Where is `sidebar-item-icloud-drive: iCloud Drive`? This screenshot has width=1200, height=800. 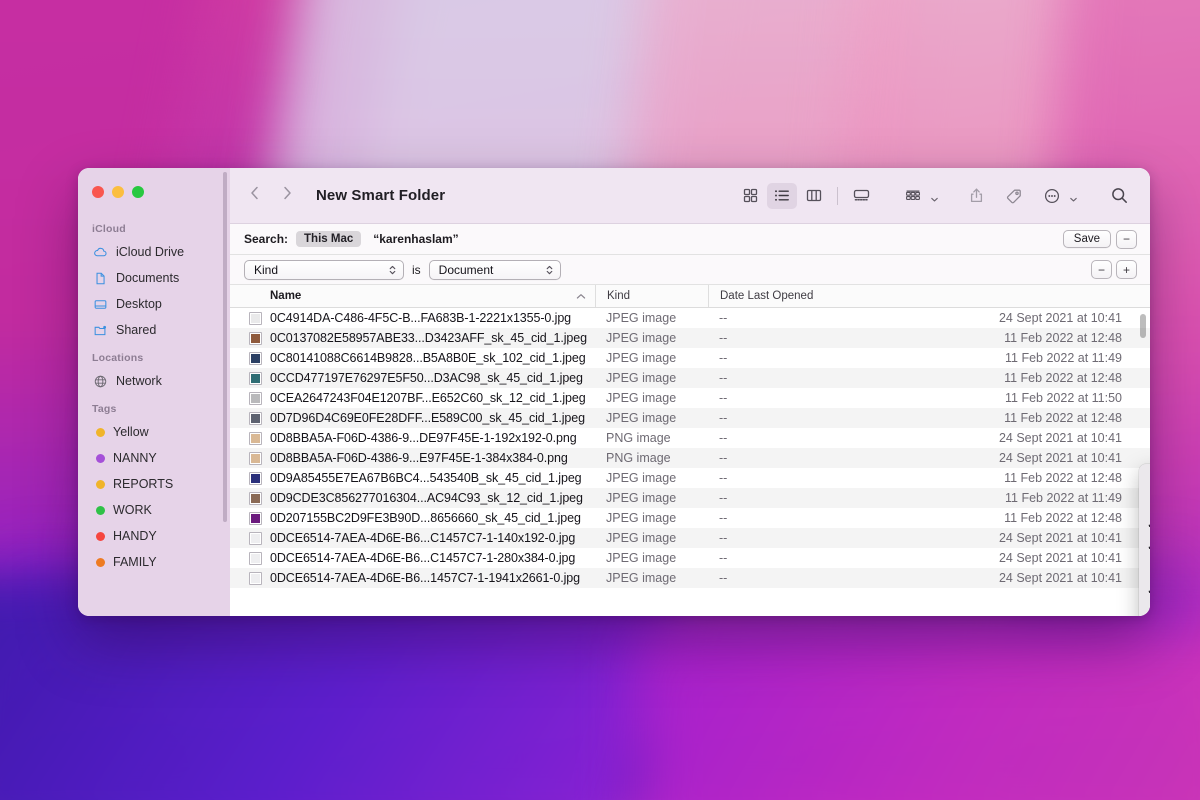
sidebar-item-icloud-drive: iCloud Drive is located at coordinates (154, 252).